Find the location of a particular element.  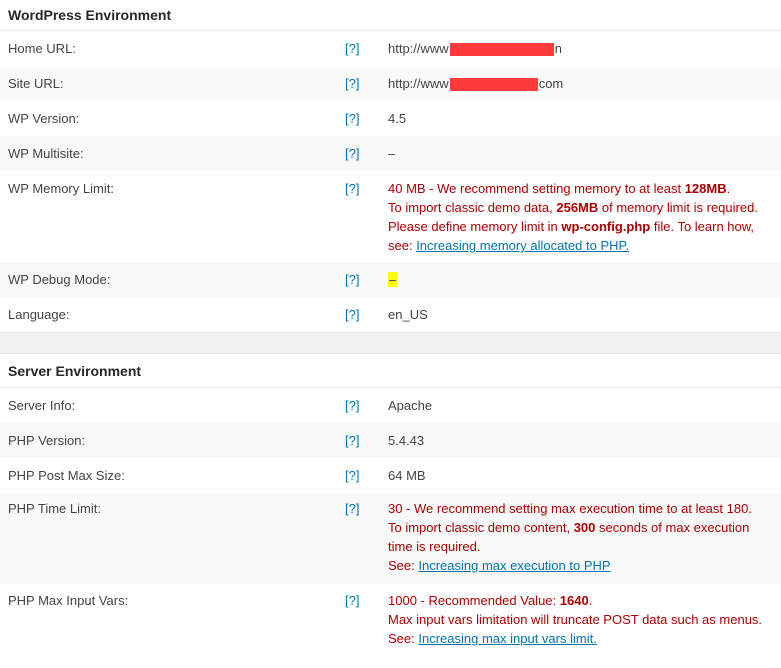

label-wp-multisite: WP Multisite: is located at coordinates (46, 153).